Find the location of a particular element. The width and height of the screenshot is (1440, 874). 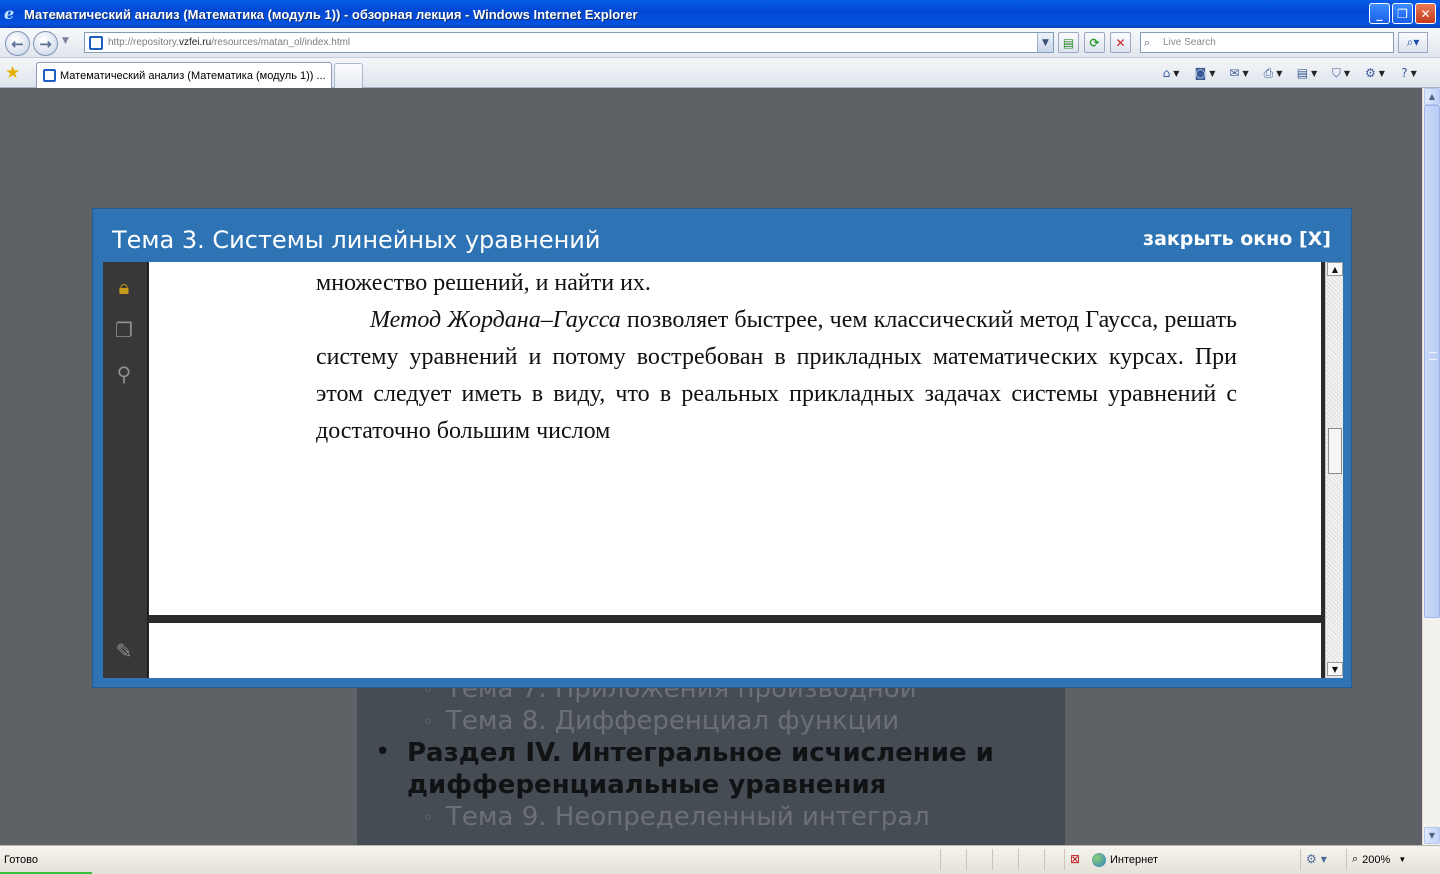

popup-blocked-icon: ⊠ is located at coordinates (1075, 859).